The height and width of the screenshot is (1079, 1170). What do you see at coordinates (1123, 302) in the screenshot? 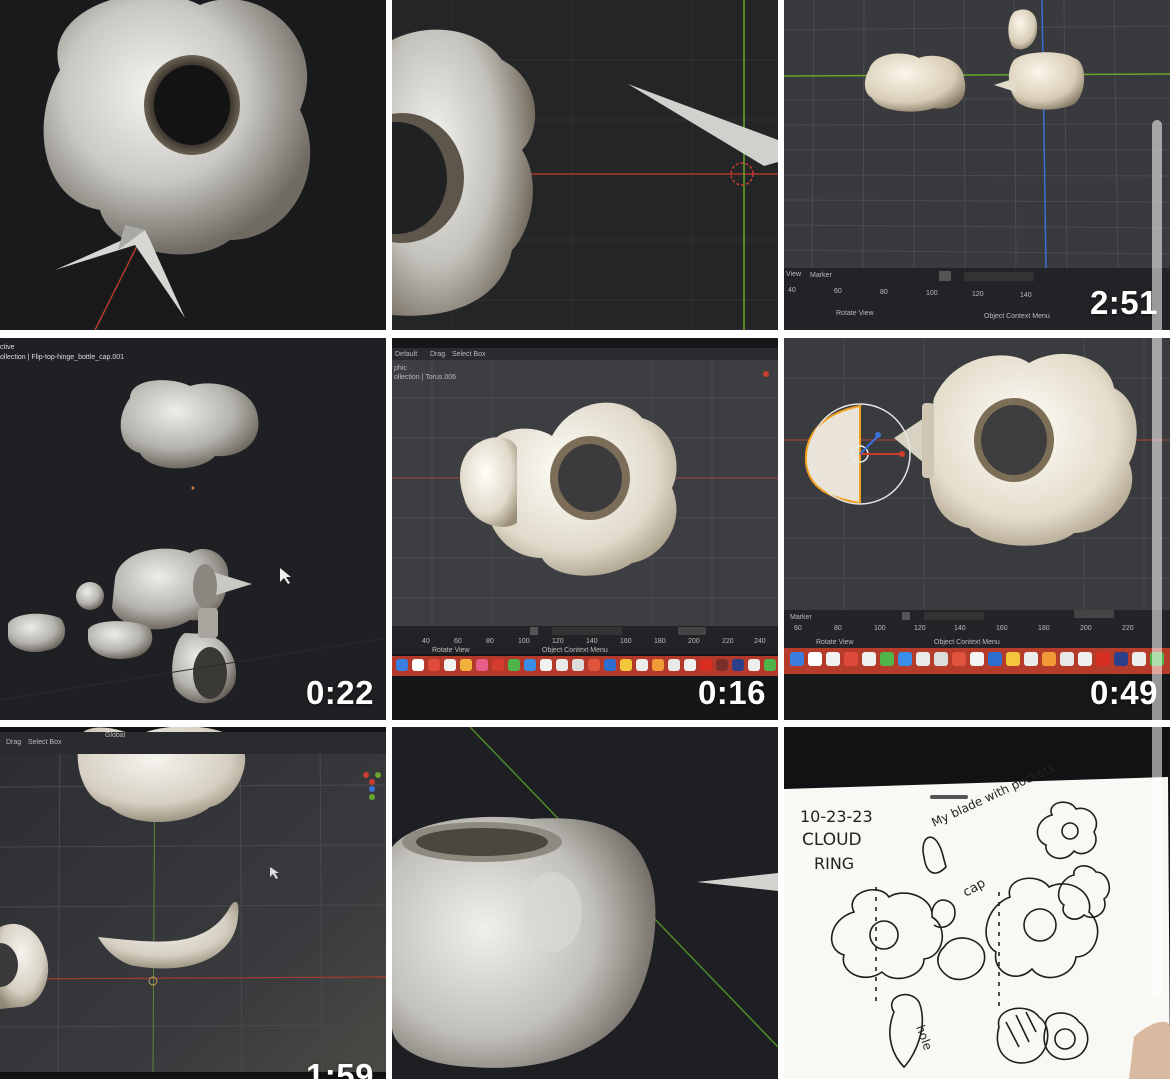
I see `video-duration: 2:51` at bounding box center [1123, 302].